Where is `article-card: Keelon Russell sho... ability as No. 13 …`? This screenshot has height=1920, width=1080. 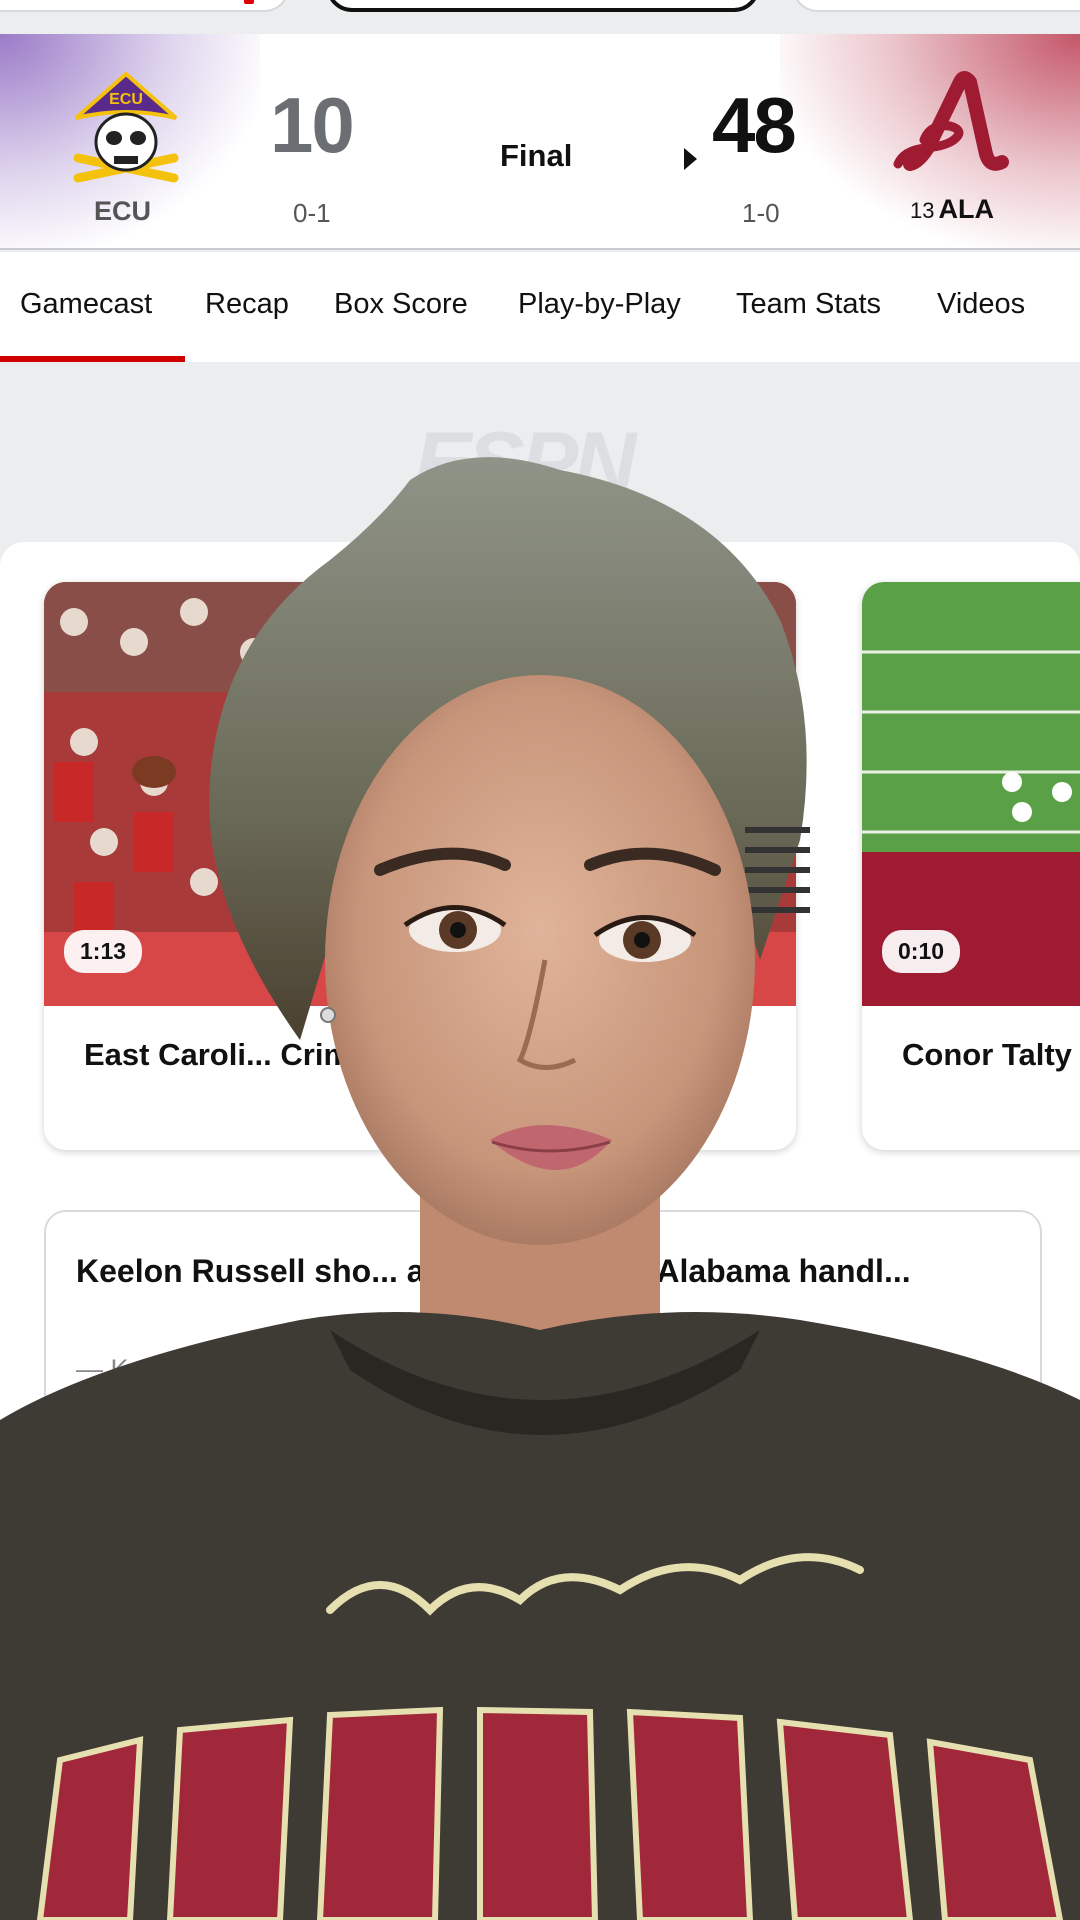
article-card: Keelon Russell sho... ability as No. 13 … is located at coordinates (543, 1360).